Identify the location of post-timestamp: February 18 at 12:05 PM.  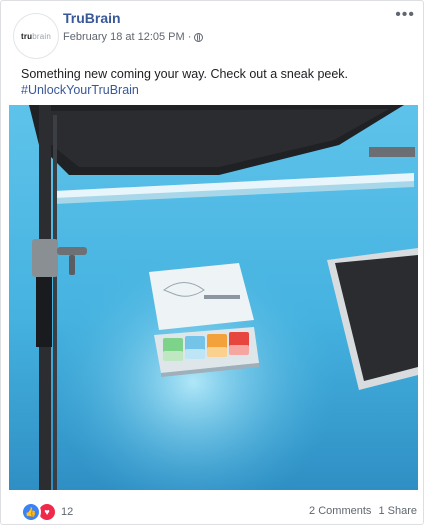
(124, 37).